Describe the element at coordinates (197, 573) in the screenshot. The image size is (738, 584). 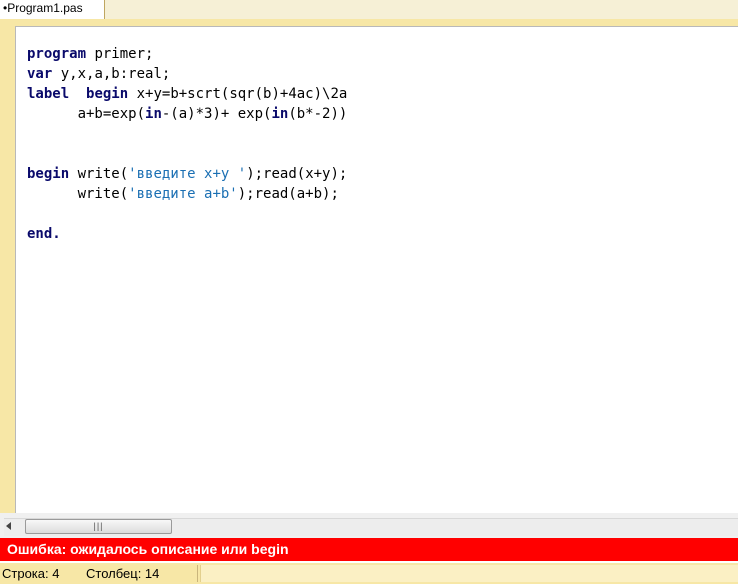
I see `status-separator` at that location.